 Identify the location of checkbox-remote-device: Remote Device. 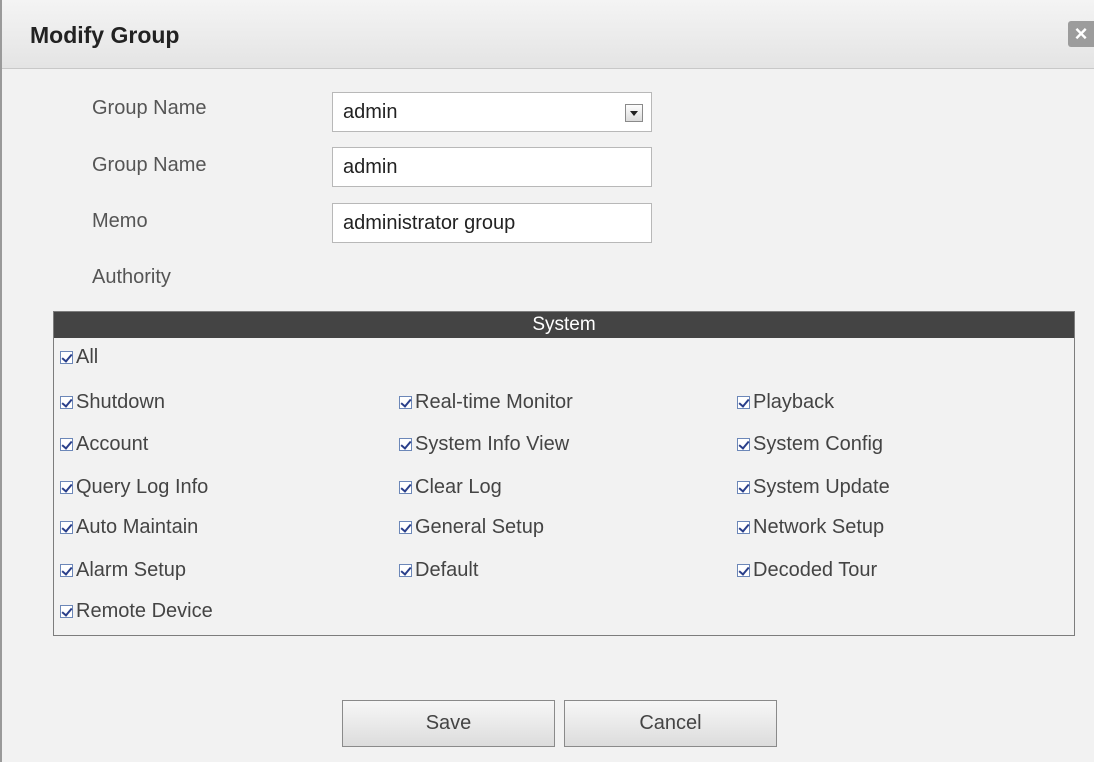
(136, 611).